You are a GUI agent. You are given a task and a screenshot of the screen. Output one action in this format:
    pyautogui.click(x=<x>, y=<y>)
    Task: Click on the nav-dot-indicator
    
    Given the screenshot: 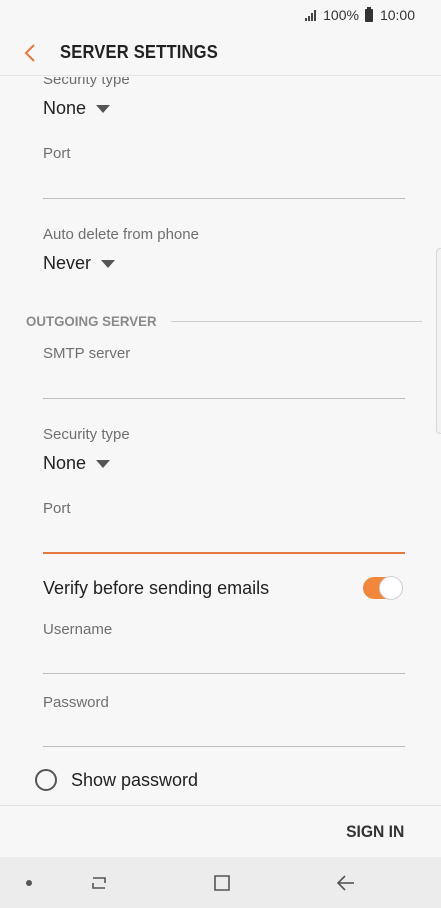 What is the action you would take?
    pyautogui.click(x=29, y=883)
    